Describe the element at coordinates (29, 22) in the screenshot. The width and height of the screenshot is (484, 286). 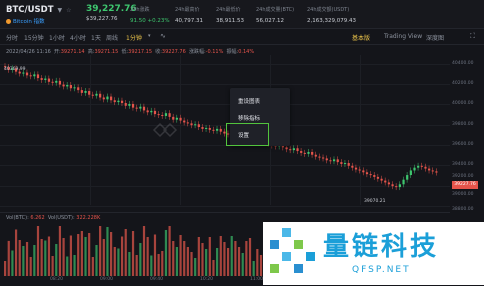
I see `index-label: Bitcoin 指数` at that location.